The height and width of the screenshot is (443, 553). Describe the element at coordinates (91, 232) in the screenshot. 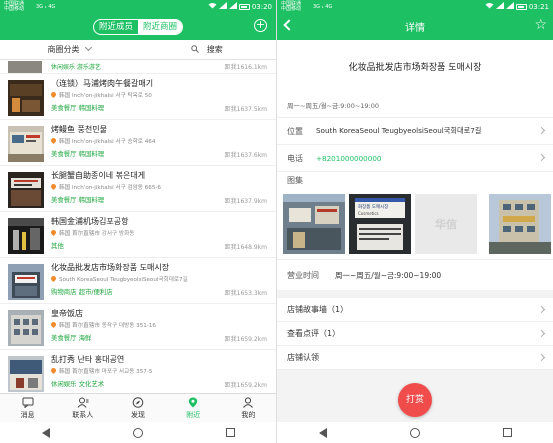

I see `merchant-address: 韩国 首尔直辖市 강서구 방화동` at that location.